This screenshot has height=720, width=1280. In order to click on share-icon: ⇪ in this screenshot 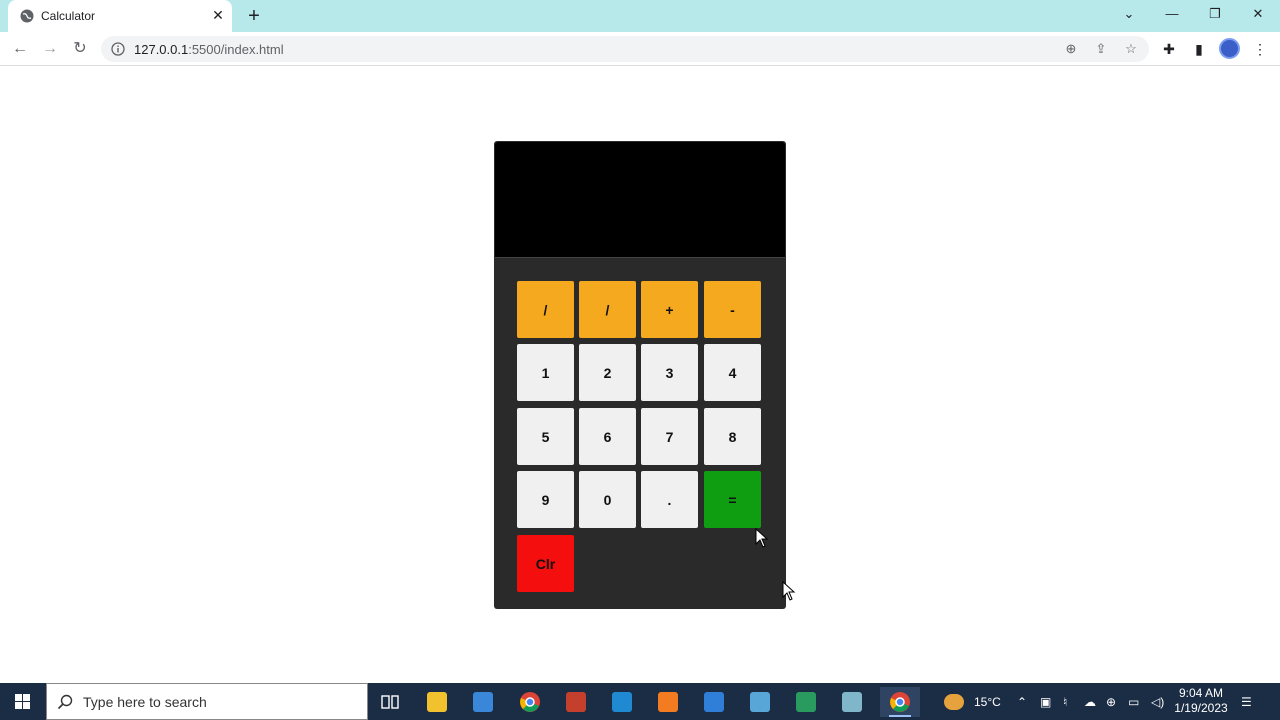, I will do `click(1101, 49)`.